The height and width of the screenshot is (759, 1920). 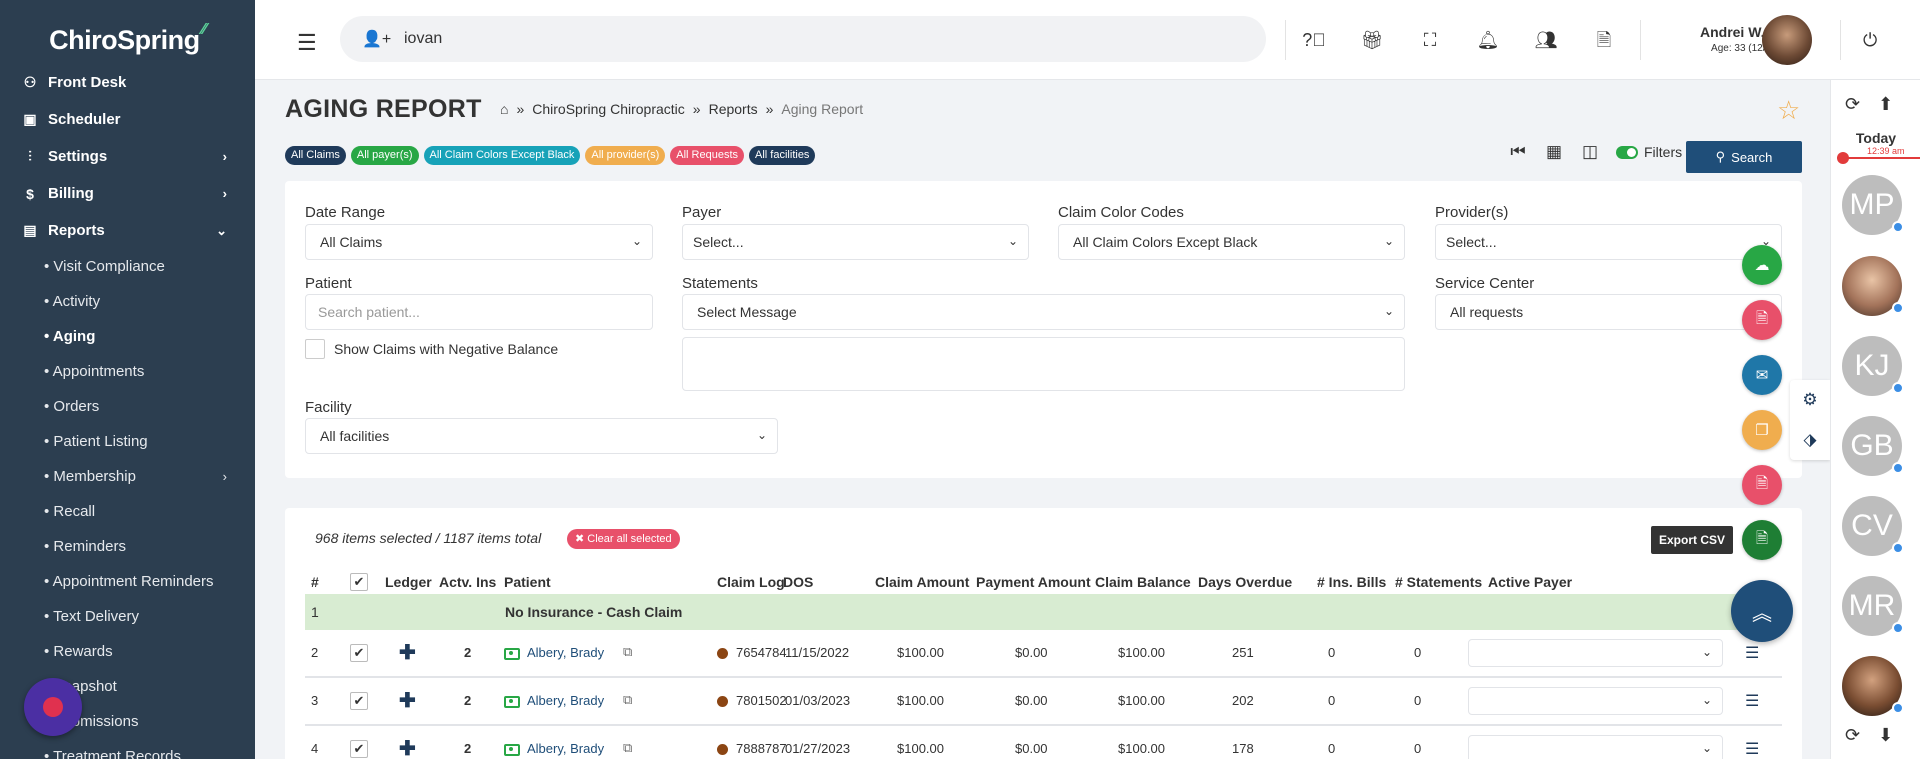 I want to click on statements-select: Select Message ⌄, so click(x=1043, y=312).